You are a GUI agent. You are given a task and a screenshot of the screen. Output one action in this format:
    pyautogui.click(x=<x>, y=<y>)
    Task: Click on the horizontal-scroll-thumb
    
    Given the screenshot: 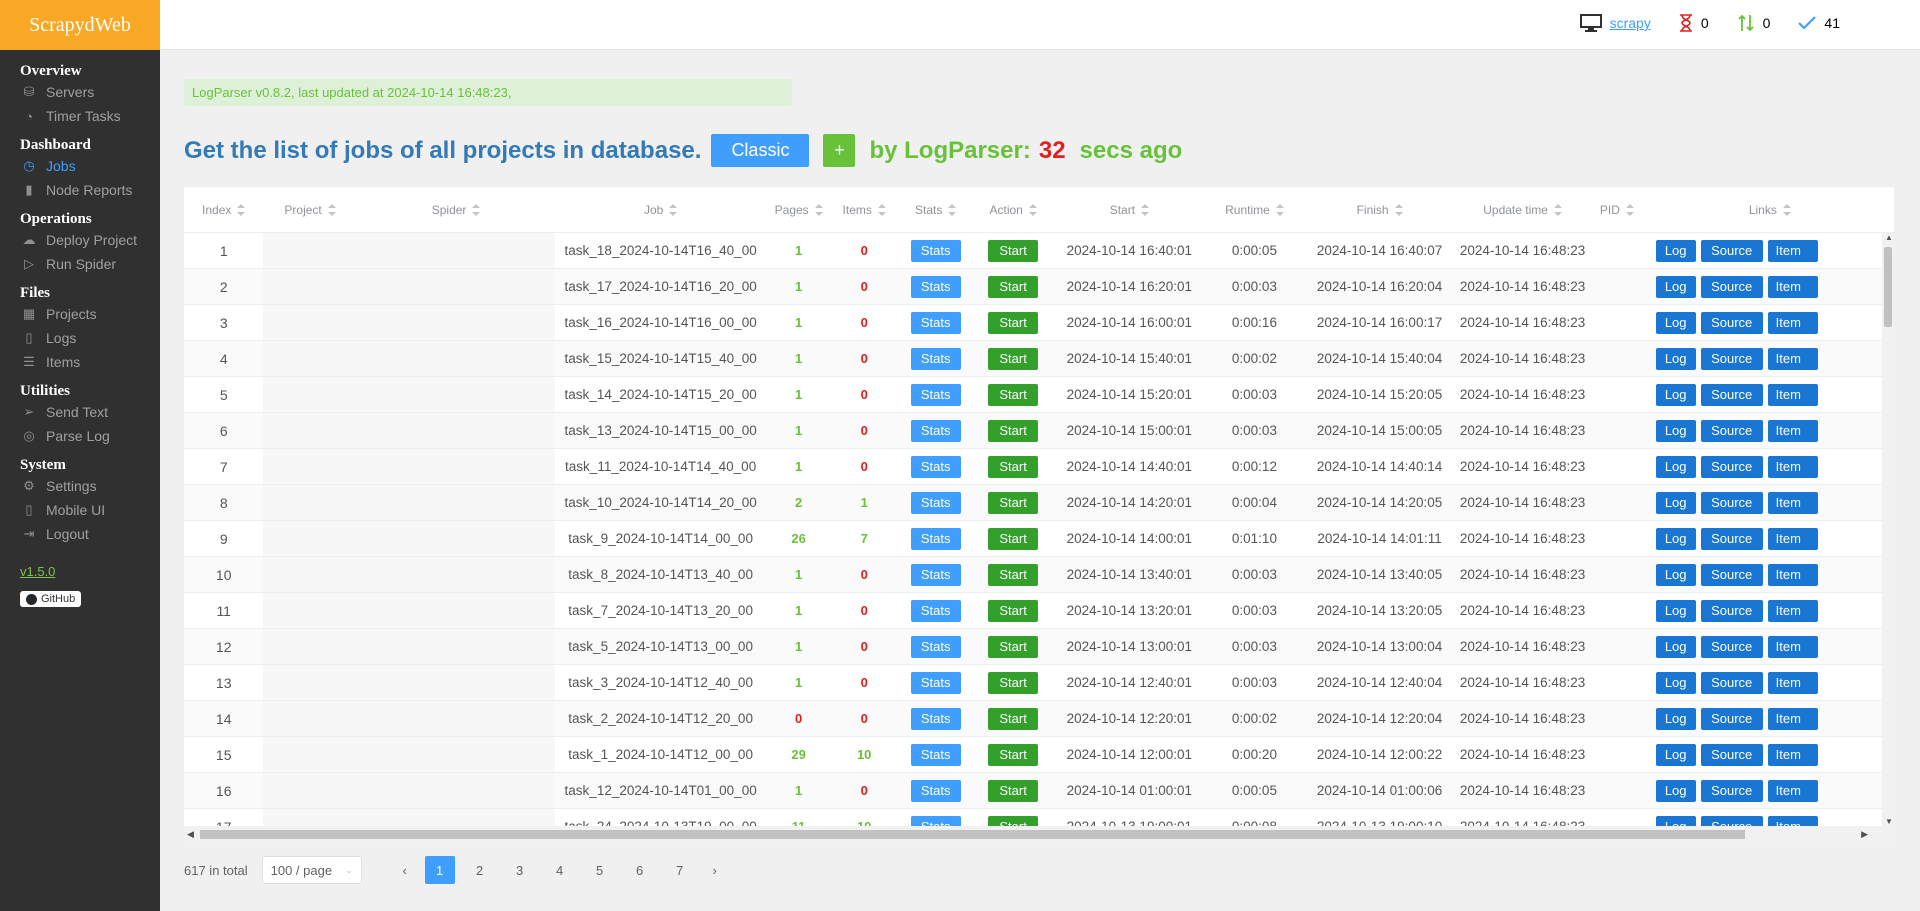 What is the action you would take?
    pyautogui.click(x=972, y=834)
    